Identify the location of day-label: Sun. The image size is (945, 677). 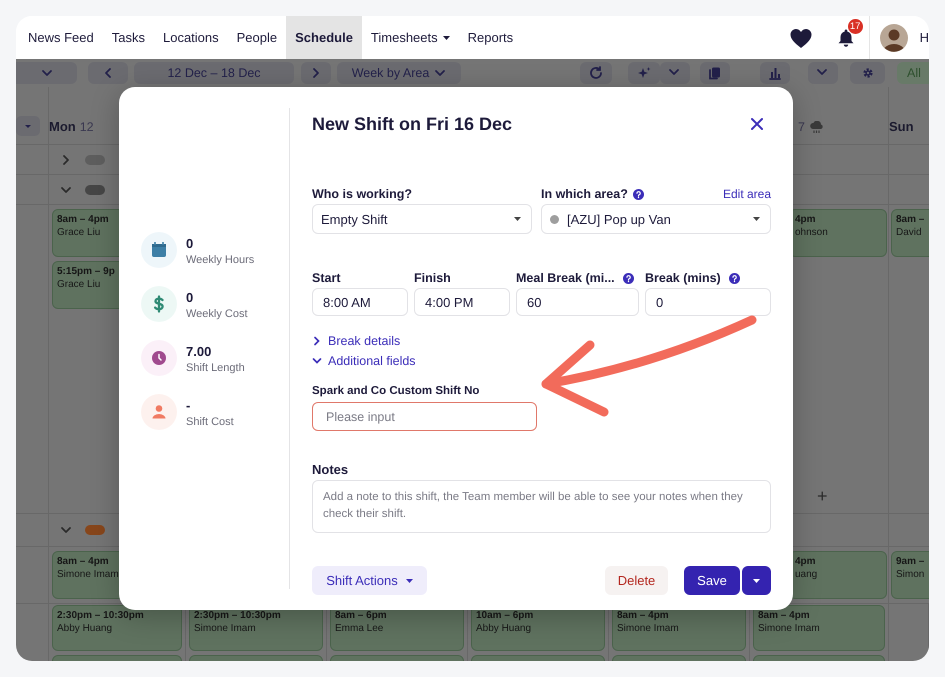
(901, 126).